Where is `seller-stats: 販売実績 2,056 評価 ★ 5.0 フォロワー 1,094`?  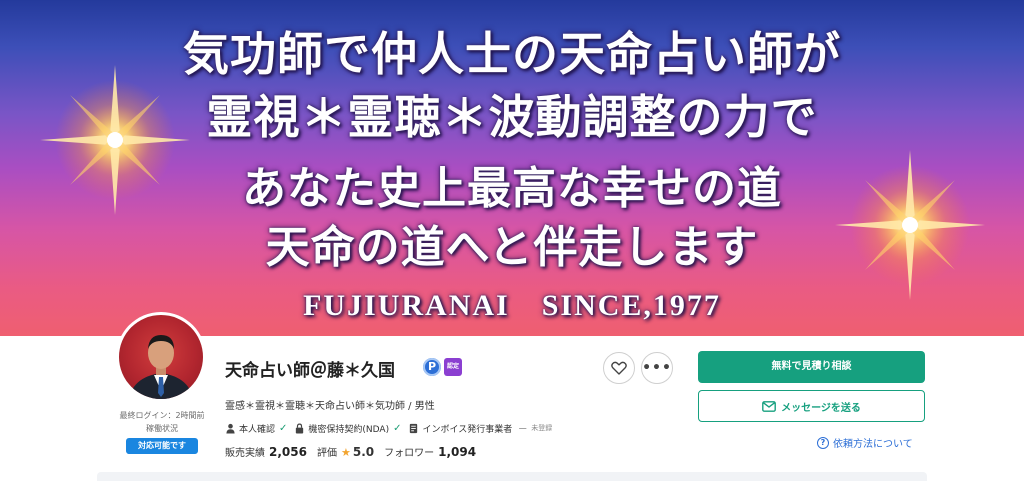 seller-stats: 販売実績 2,056 評価 ★ 5.0 フォロワー 1,094 is located at coordinates (355, 451).